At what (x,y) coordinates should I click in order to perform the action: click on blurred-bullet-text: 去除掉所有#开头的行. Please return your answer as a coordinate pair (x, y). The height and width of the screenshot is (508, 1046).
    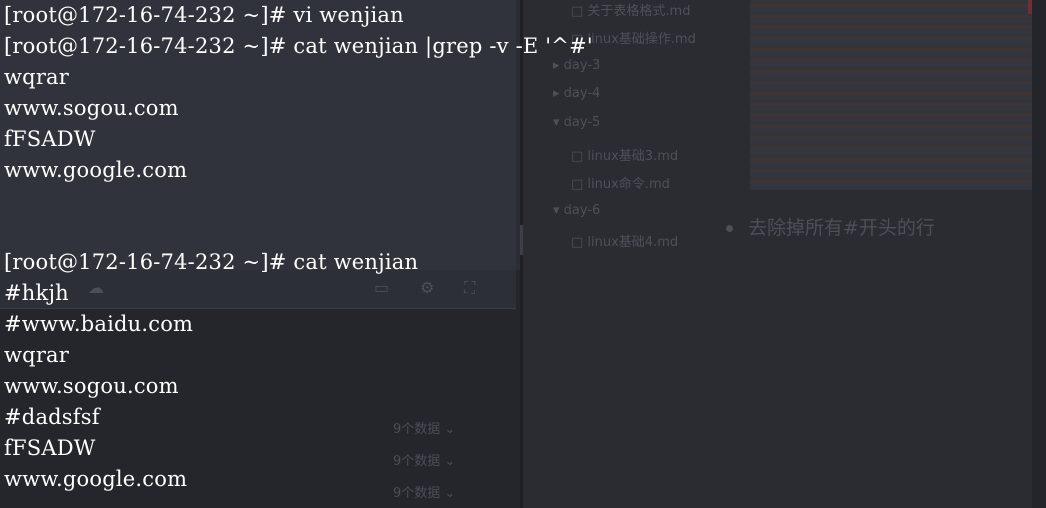
    Looking at the image, I should click on (830, 226).